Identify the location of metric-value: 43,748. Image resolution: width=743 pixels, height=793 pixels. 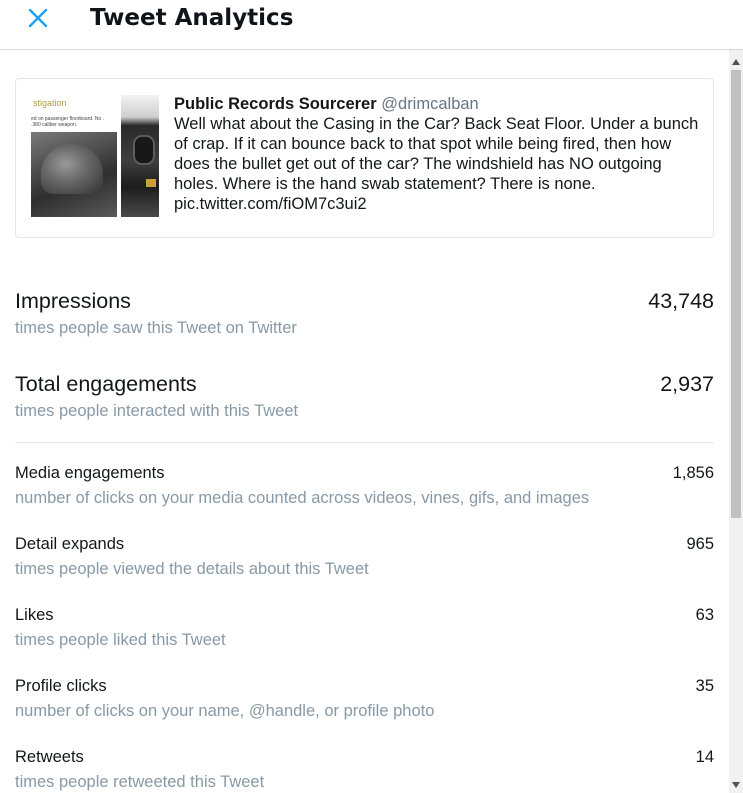
(681, 301).